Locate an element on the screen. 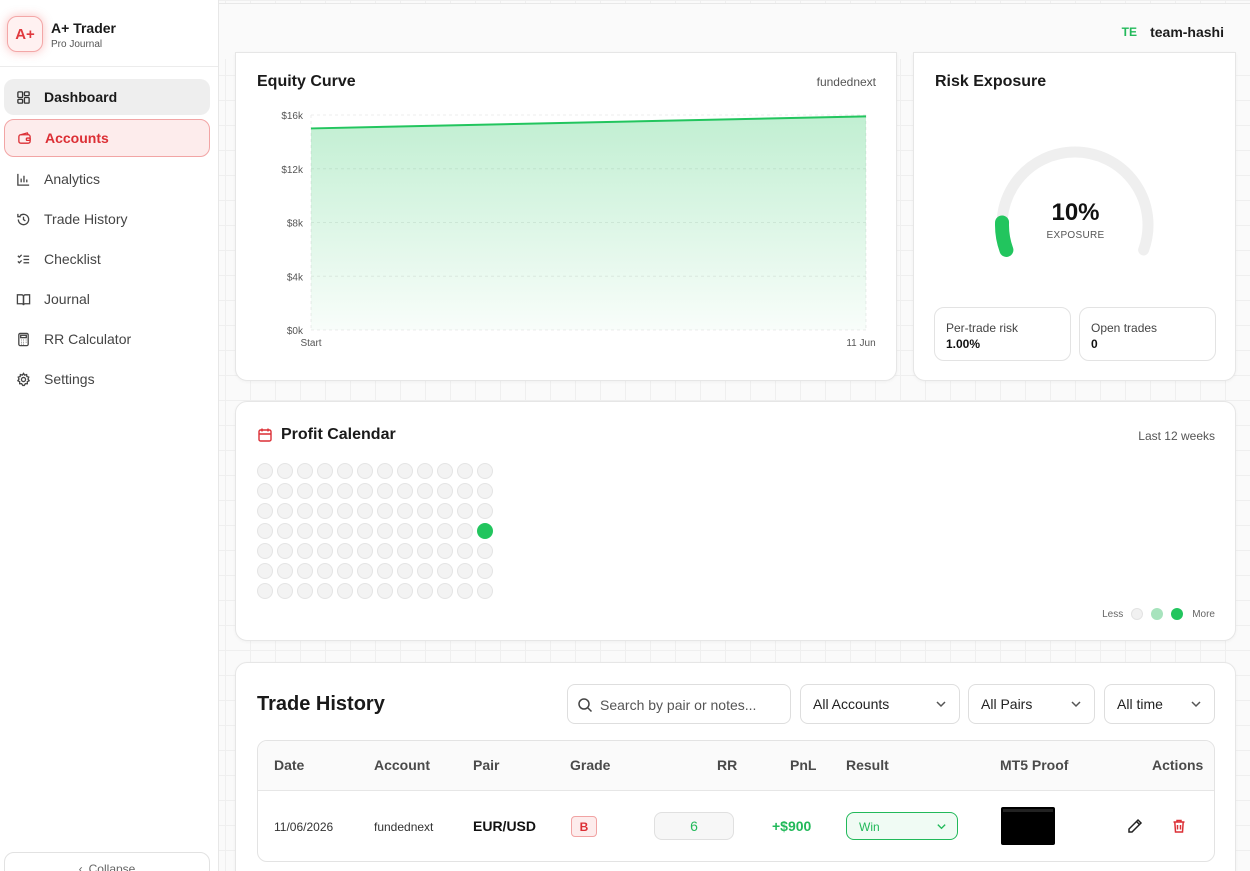  mt5-proof-thumbnail is located at coordinates (1028, 826).